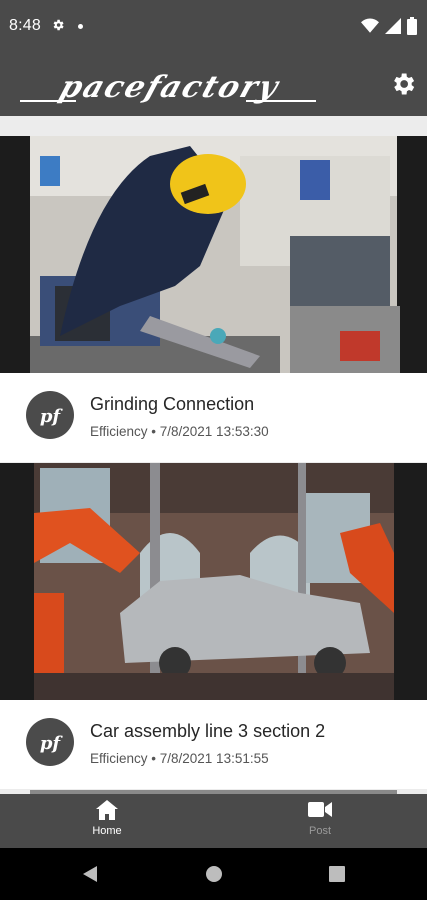 The height and width of the screenshot is (900, 427). I want to click on back-icon, so click(90, 874).